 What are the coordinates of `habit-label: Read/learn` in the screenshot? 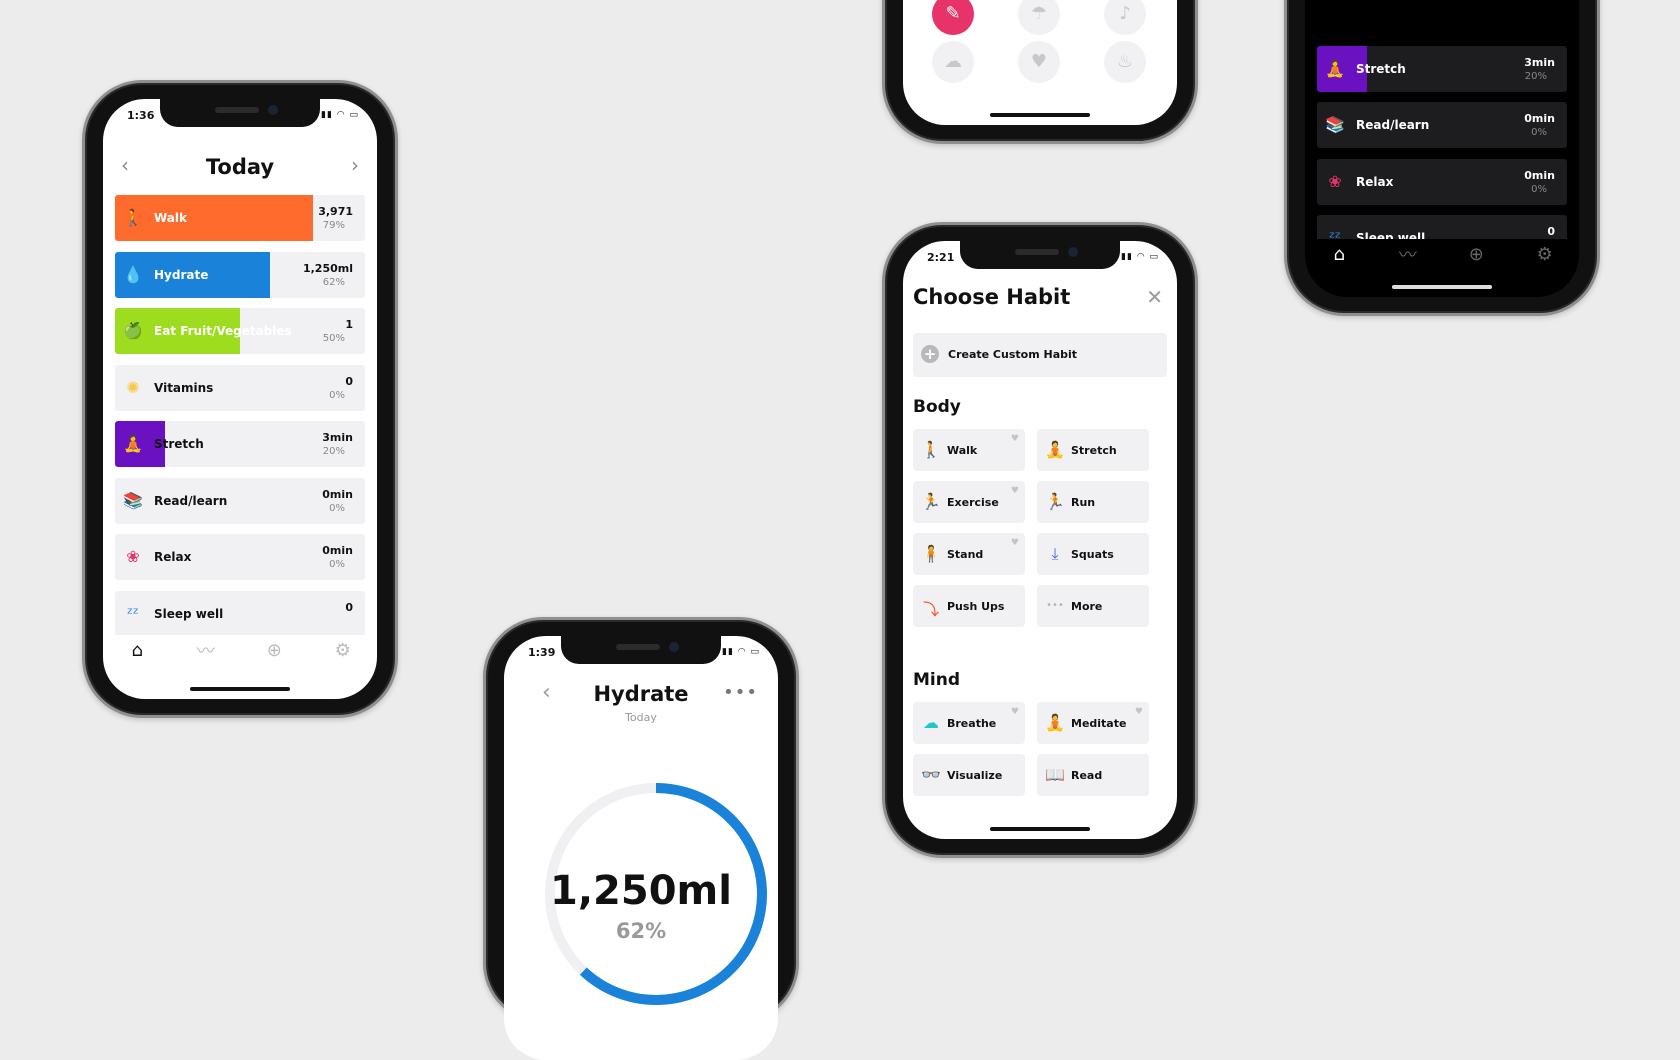 It's located at (1393, 125).